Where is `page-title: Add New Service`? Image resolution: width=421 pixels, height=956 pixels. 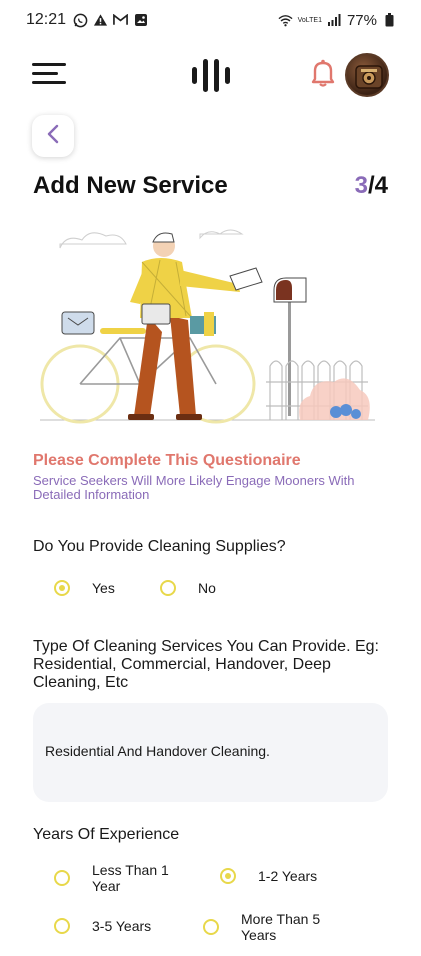
page-title: Add New Service is located at coordinates (130, 185).